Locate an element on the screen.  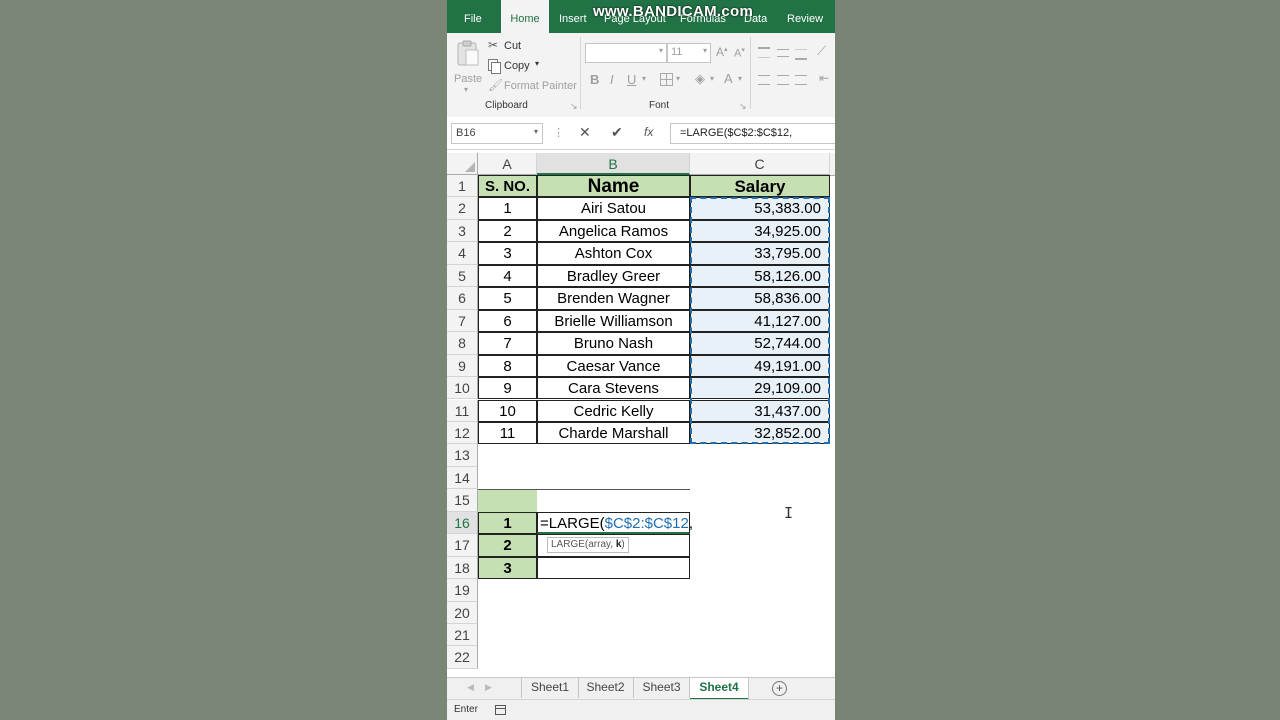
salary-cell: 53,383.00 is located at coordinates (760, 208).